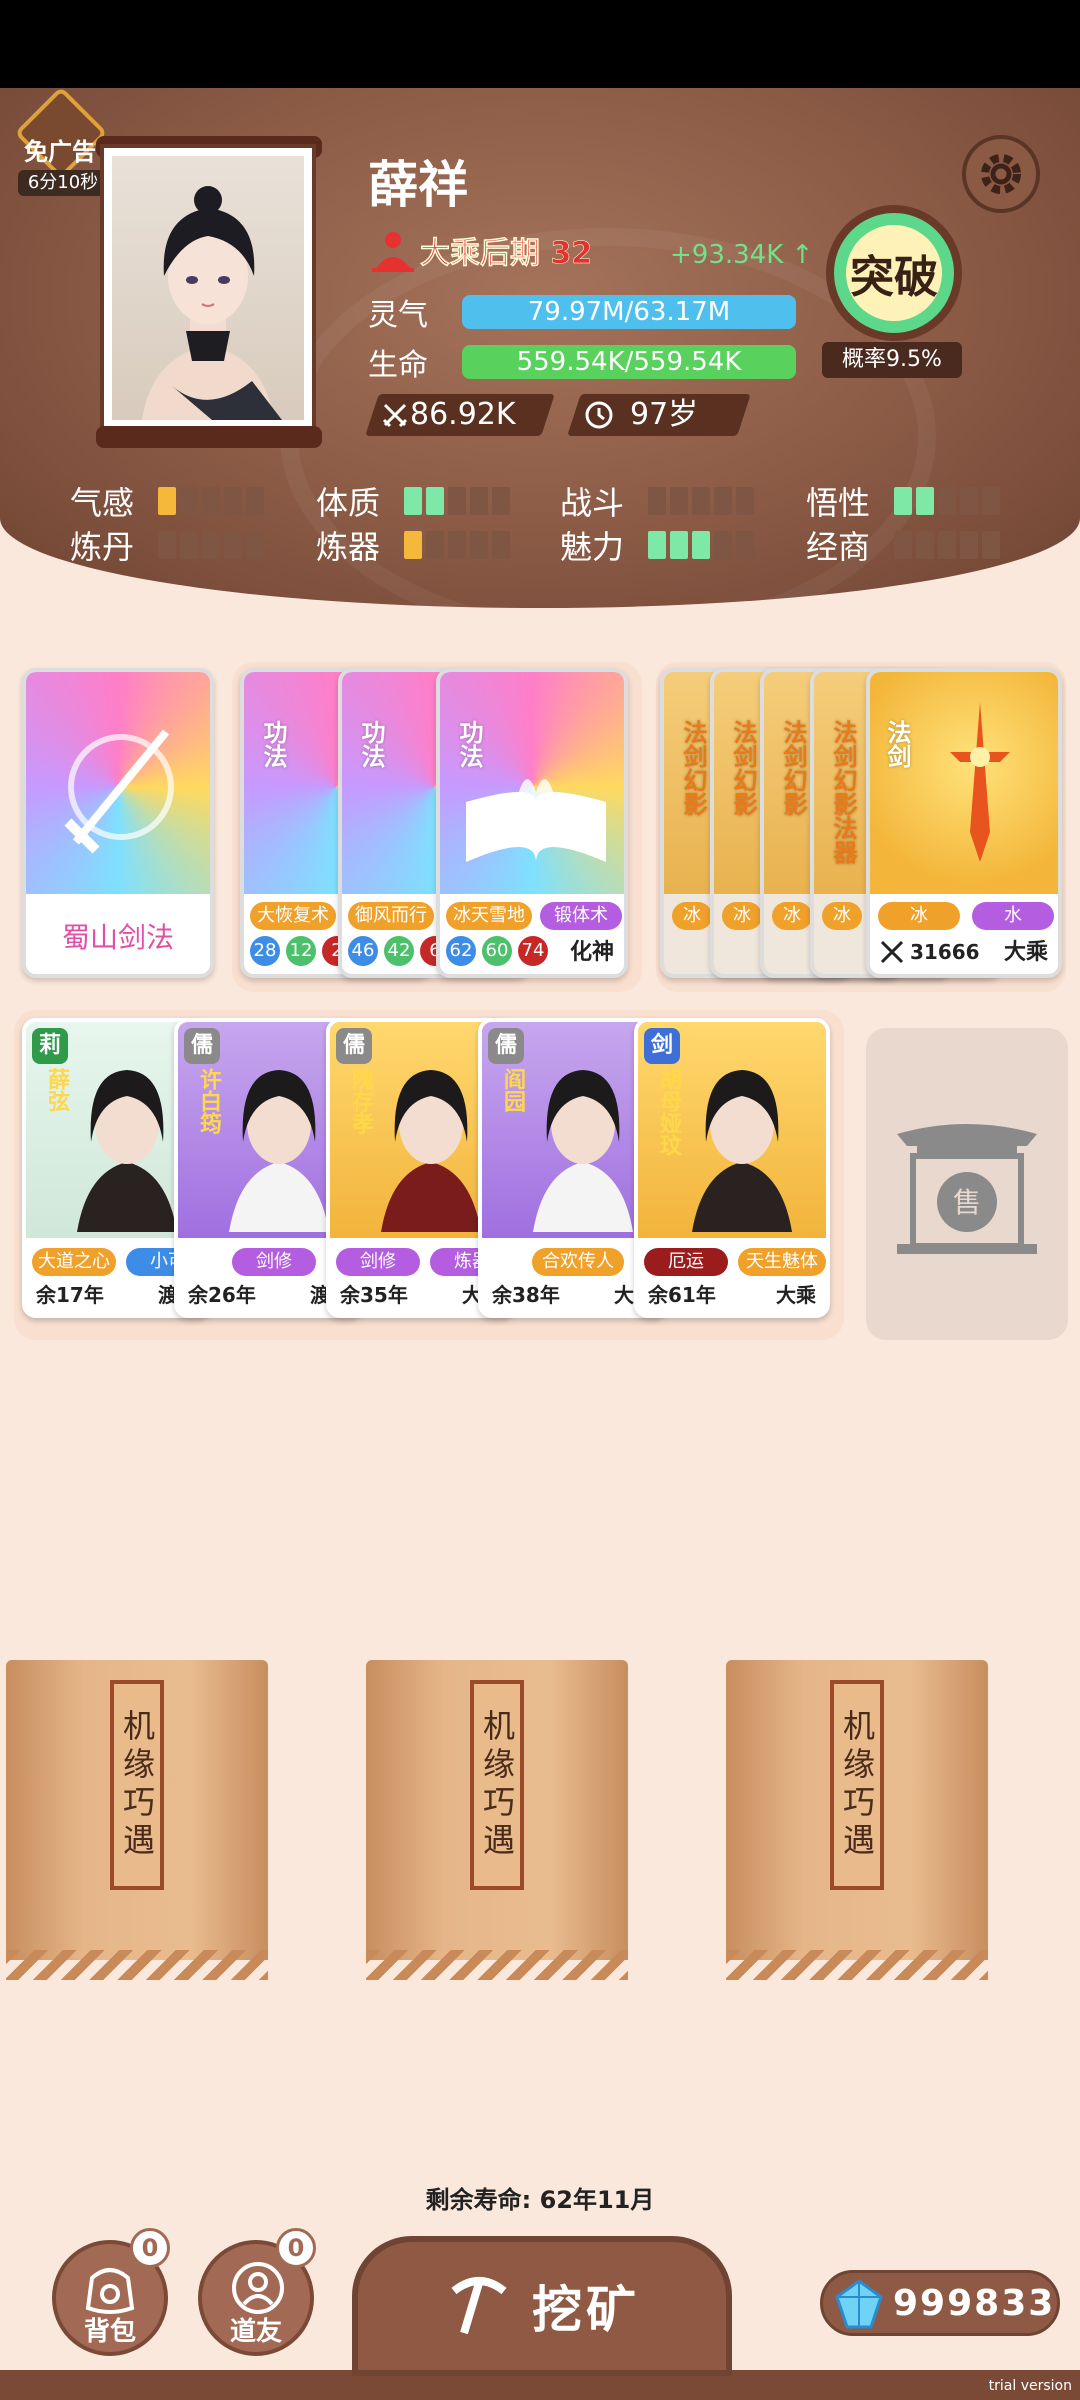 This screenshot has width=1080, height=2400. I want to click on ad-label: 免广告, so click(60, 152).